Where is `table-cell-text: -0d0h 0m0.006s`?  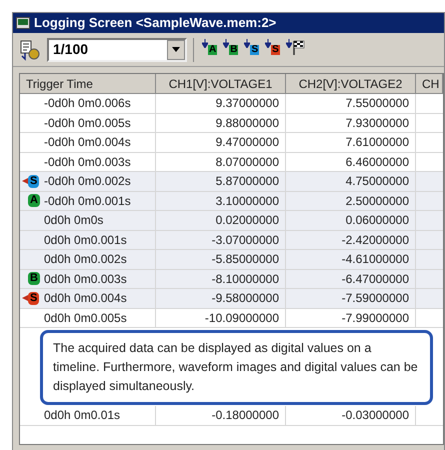
table-cell-text: -0d0h 0m0.006s is located at coordinates (87, 103).